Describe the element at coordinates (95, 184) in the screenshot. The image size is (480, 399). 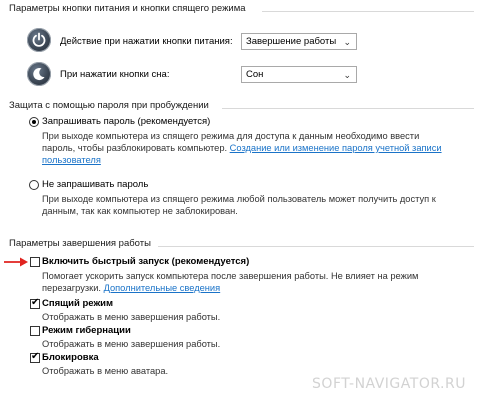
I see `no-password-label: Не запрашивать пароль` at that location.